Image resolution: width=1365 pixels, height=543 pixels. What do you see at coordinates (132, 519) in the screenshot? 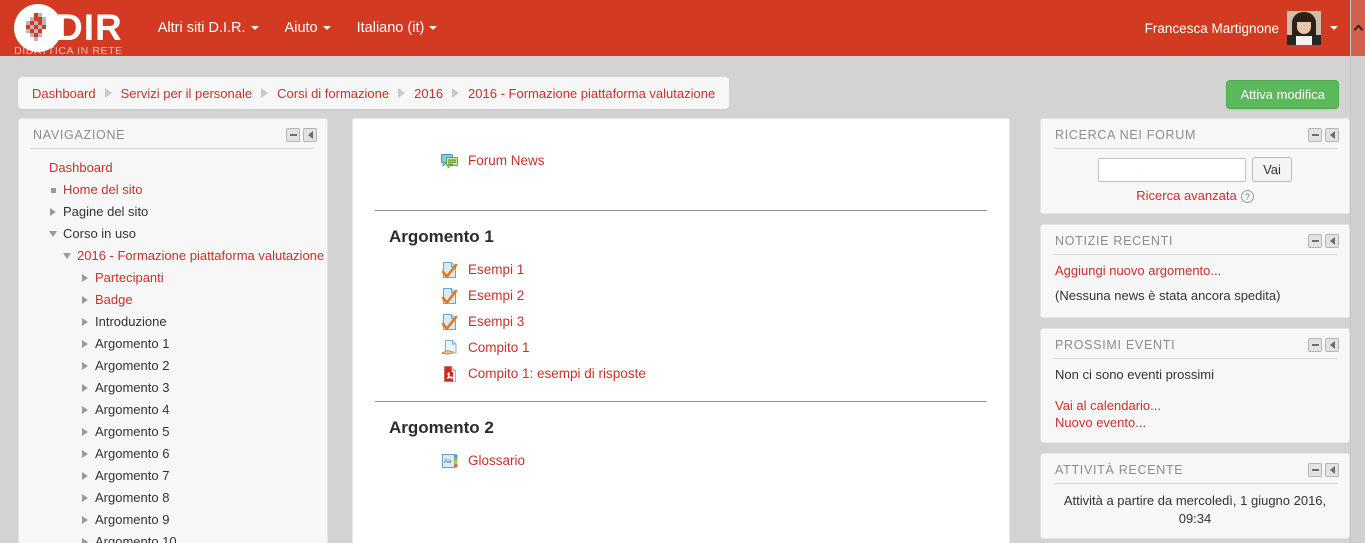
I see `nav-tree-item-label: Argomento 9` at bounding box center [132, 519].